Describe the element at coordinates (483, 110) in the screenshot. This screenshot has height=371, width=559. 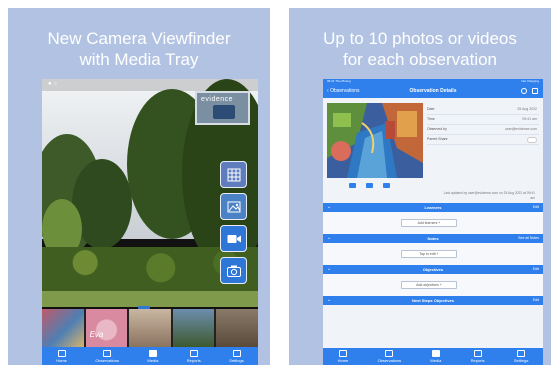
I see `field-date: Date 25 Aug 2022` at that location.